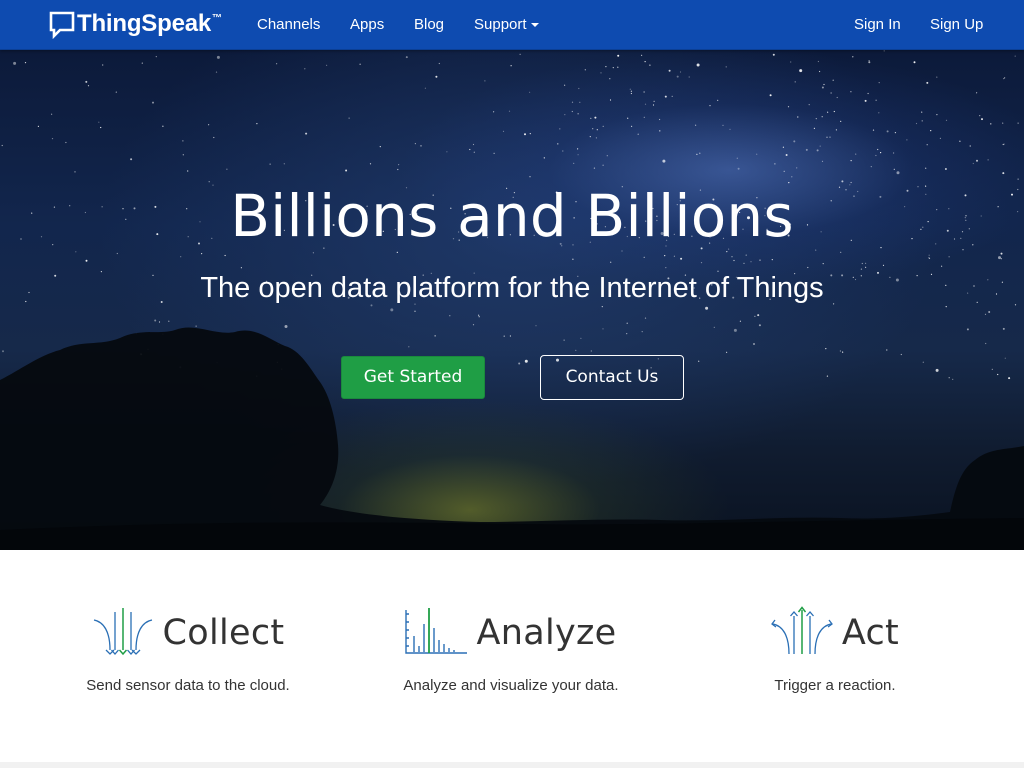  I want to click on feature-act: Act Trigger a reaction., so click(835, 650).